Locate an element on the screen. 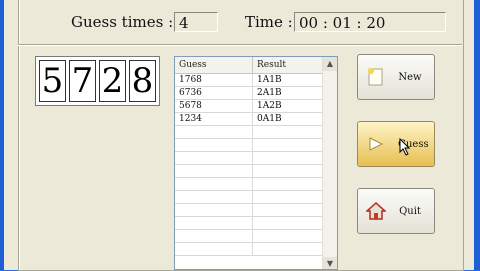 The width and height of the screenshot is (480, 271). table-row: 1234 0A1B is located at coordinates (256, 119).